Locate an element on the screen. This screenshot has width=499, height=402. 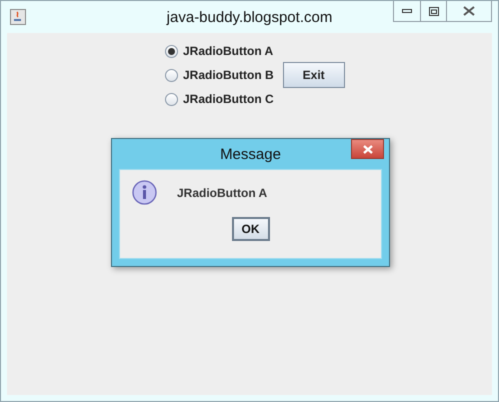
window-title: java-buddy.blogspot.com is located at coordinates (249, 17).